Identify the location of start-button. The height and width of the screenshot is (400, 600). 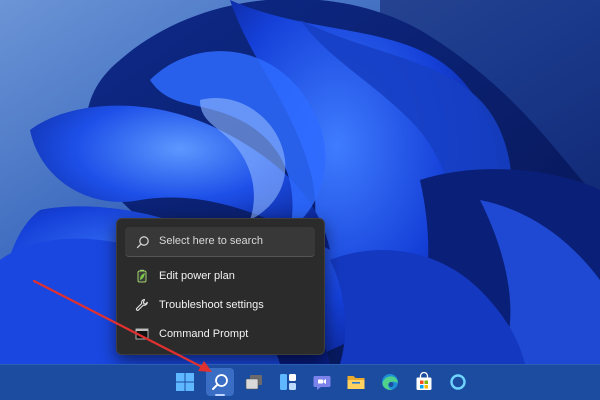
(185, 382).